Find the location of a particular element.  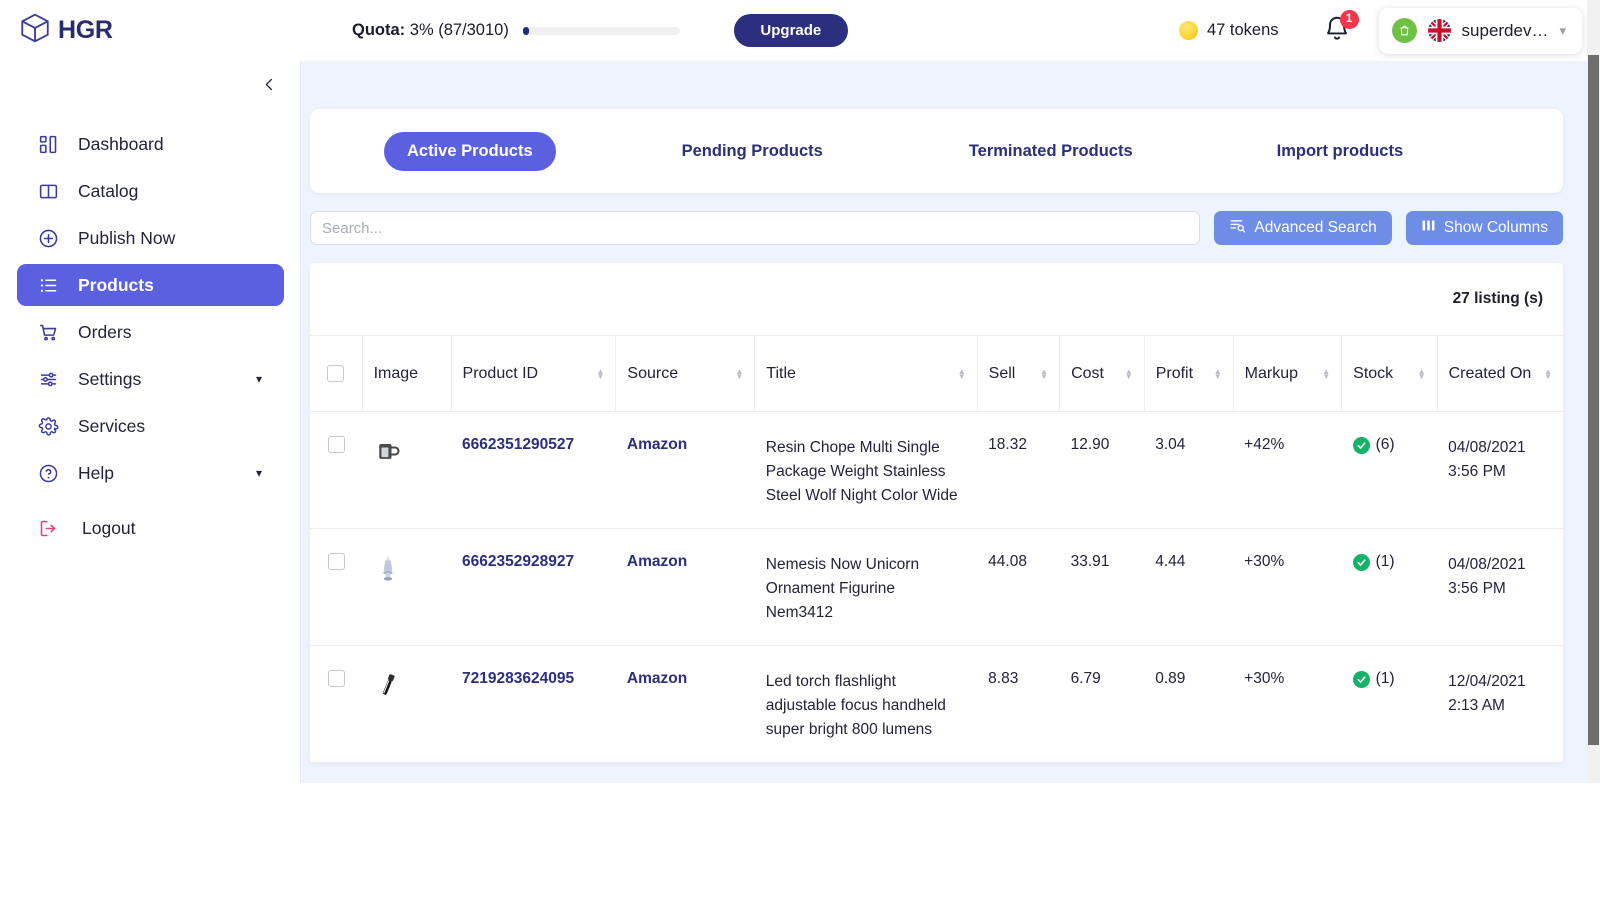

sidebar-item-services: Services is located at coordinates (150, 426).